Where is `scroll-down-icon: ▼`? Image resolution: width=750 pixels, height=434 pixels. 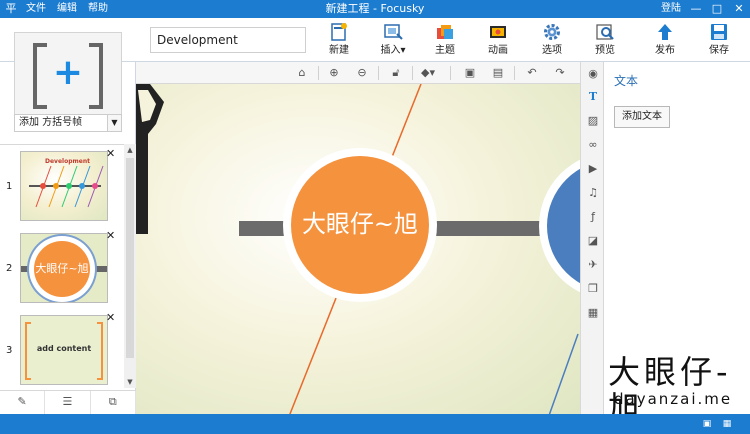
scroll-down-icon: ▼ is located at coordinates (130, 382).